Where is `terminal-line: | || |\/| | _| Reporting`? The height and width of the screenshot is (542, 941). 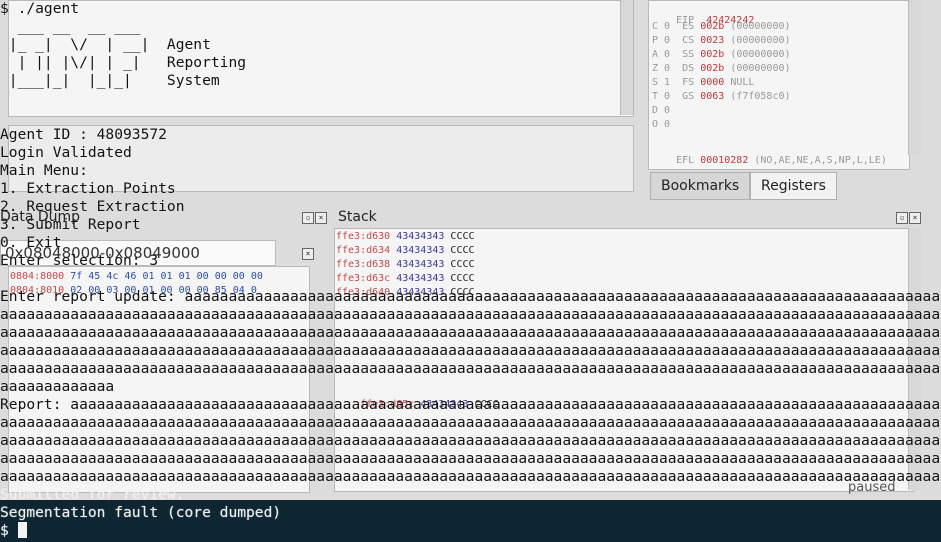
terminal-line: | || |\/| | _| Reporting is located at coordinates (123, 62).